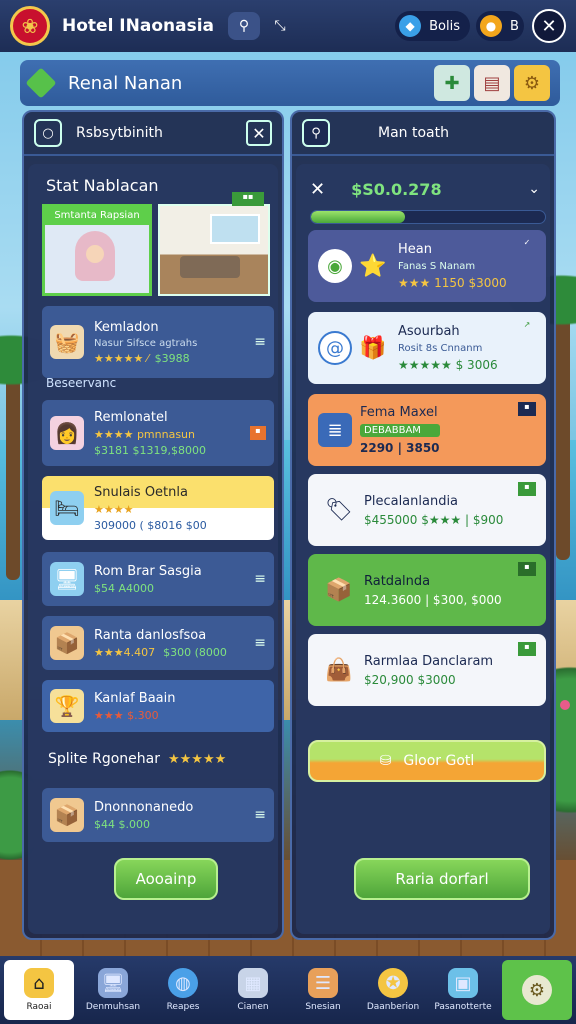  Describe the element at coordinates (427, 430) in the screenshot. I see `offer-item: ≣ Fema Maxel DEBABBAM 2290 | 3850 ▪` at that location.